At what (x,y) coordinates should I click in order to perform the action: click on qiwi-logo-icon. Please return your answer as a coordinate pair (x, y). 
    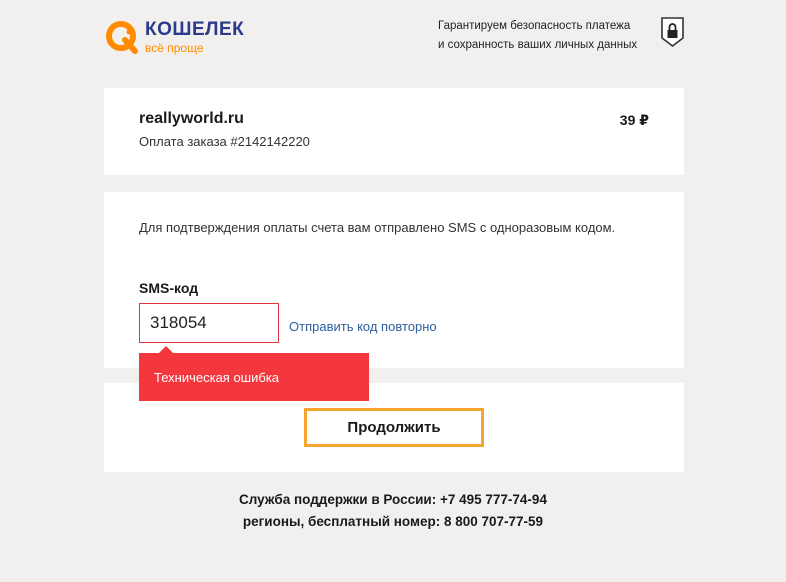
    Looking at the image, I should click on (122, 37).